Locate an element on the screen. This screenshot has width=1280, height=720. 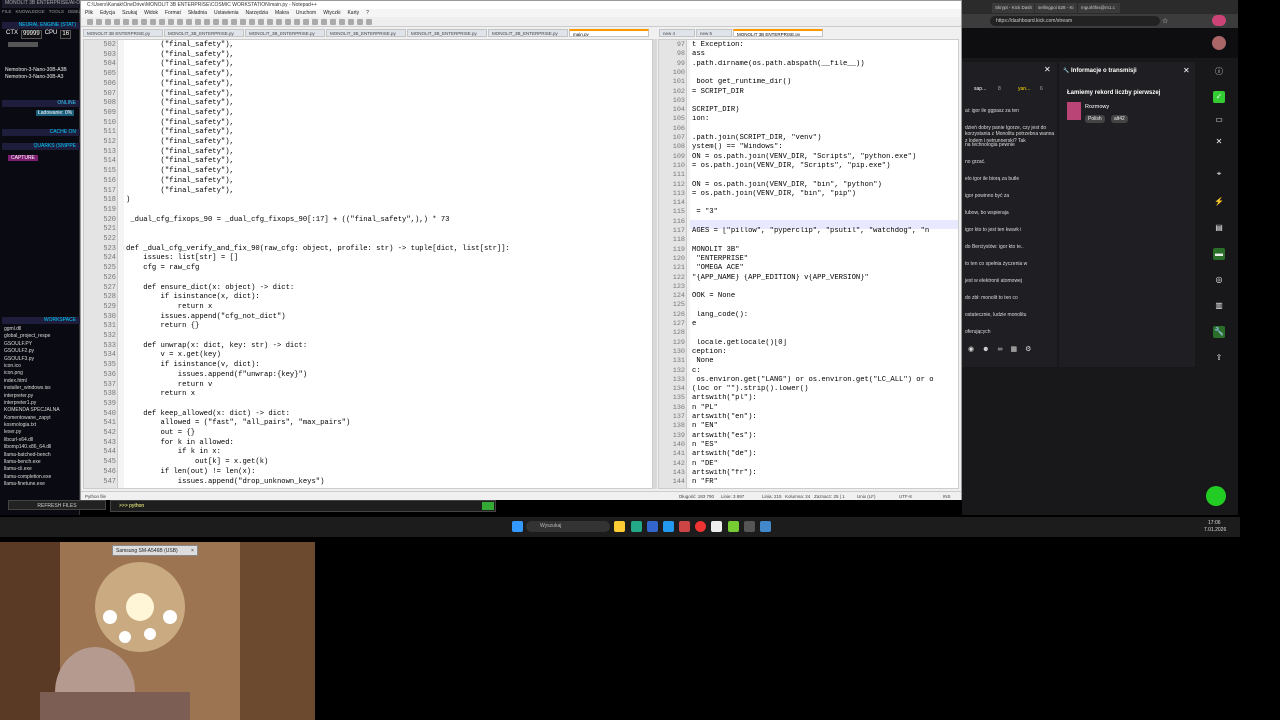
editor-tab: new 5 is located at coordinates (714, 33).